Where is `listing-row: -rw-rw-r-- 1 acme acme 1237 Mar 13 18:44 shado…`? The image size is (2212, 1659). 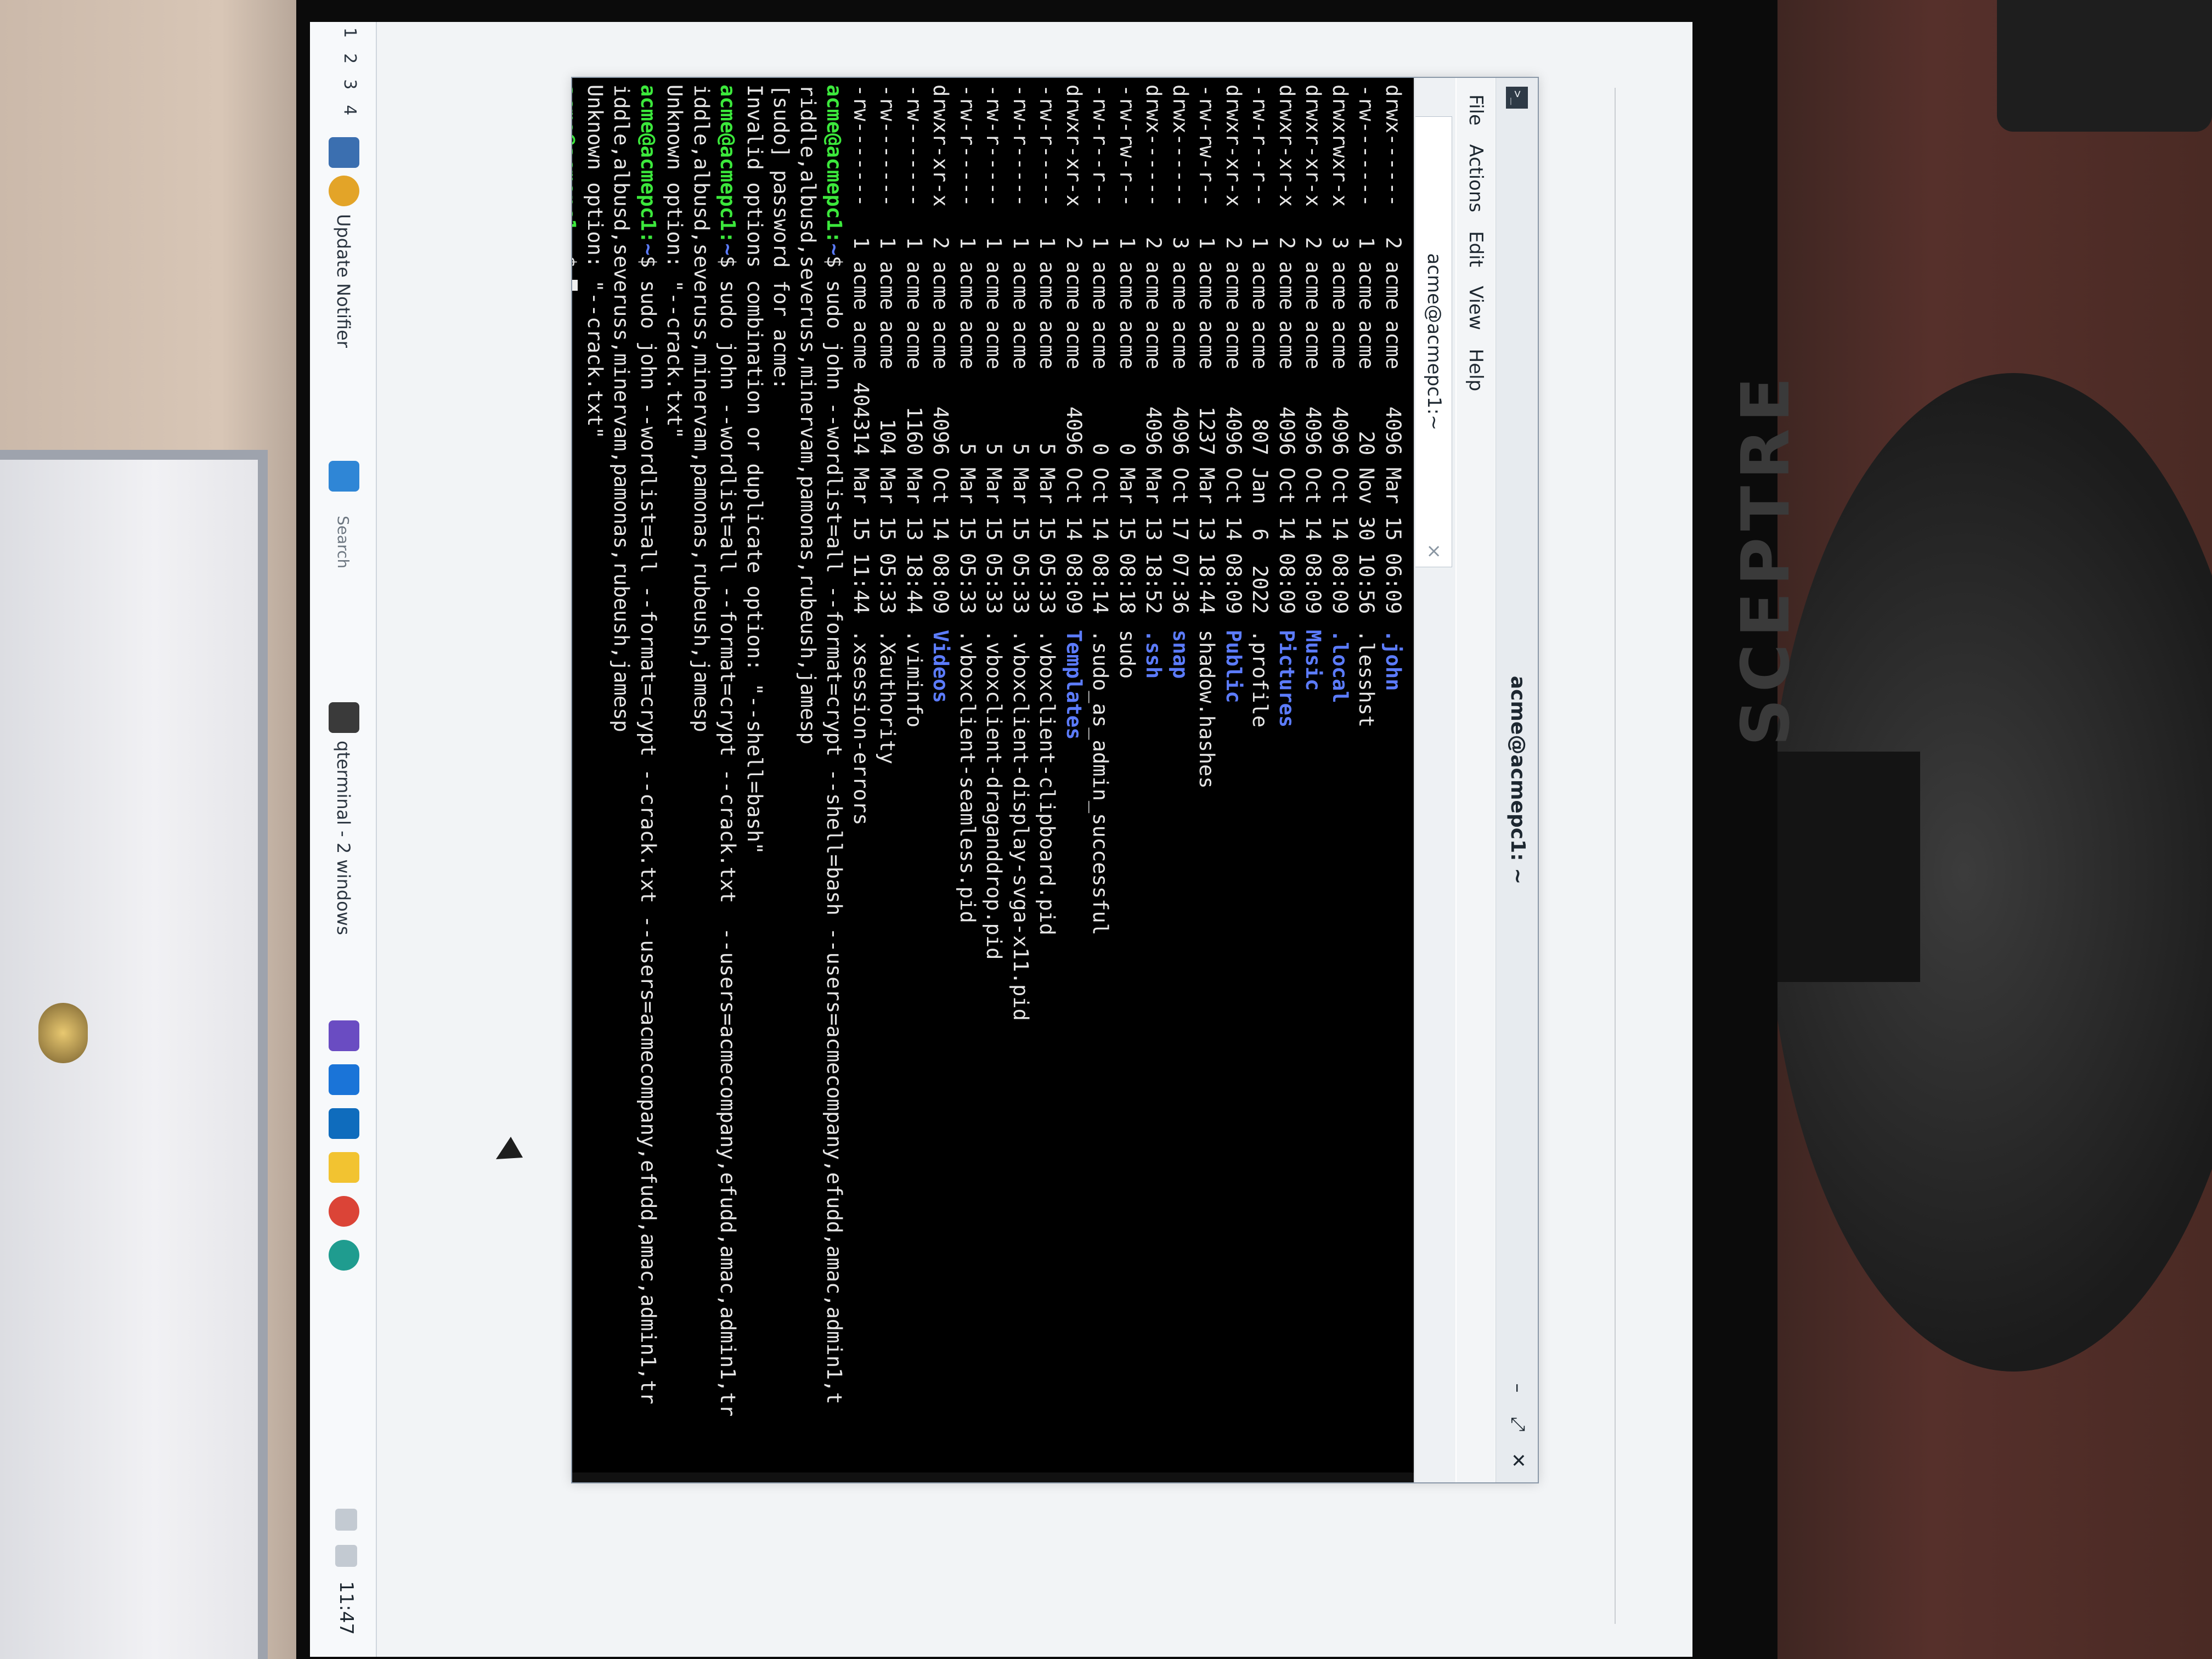
listing-row: -rw-rw-r-- 1 acme acme 1237 Mar 13 18:44 shado… is located at coordinates (1207, 780).